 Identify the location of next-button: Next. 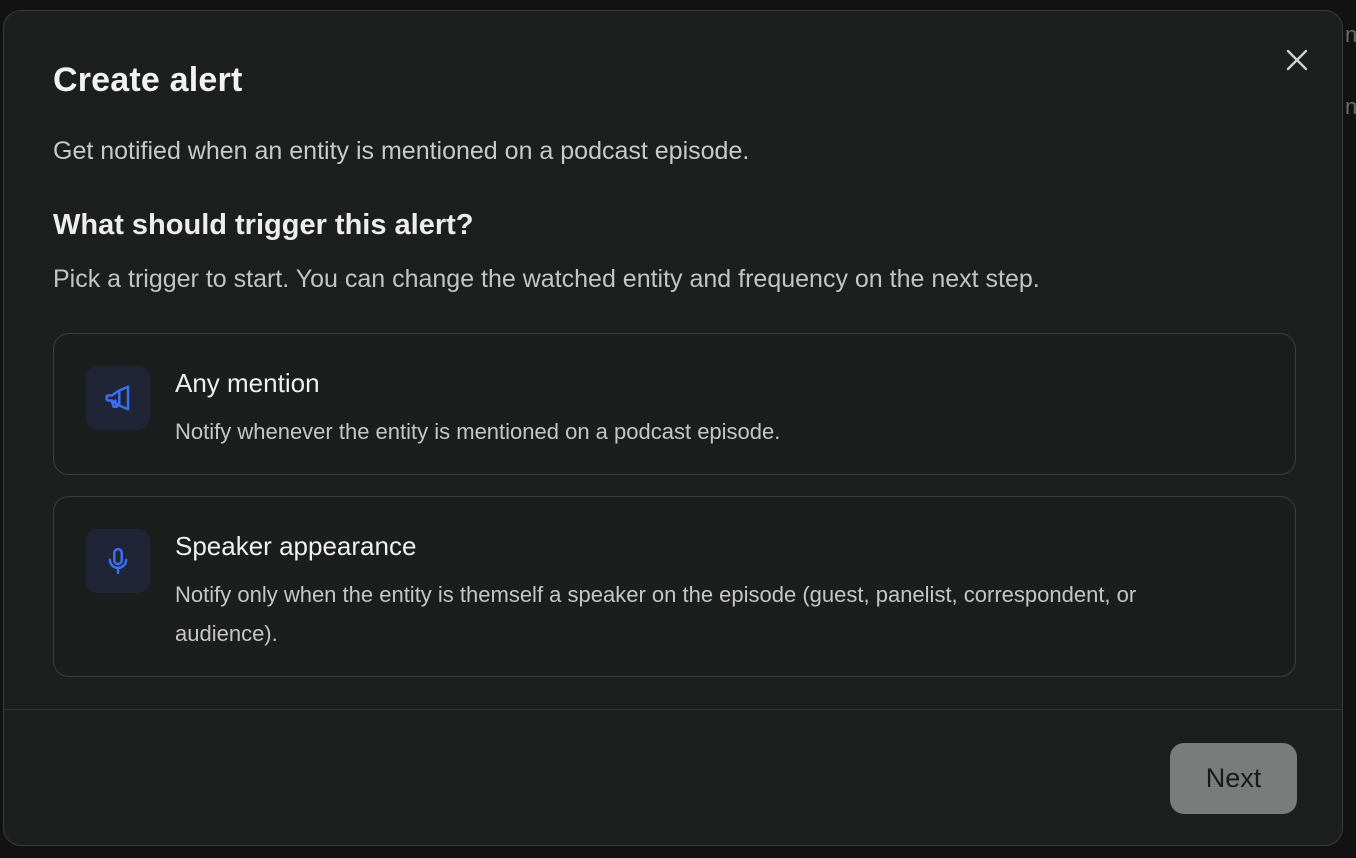
(1233, 778).